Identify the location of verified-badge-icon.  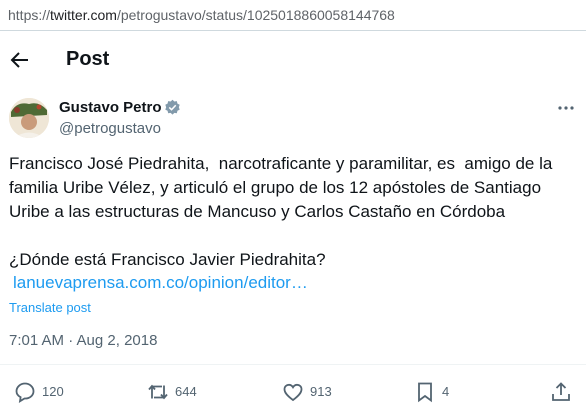
(172, 107).